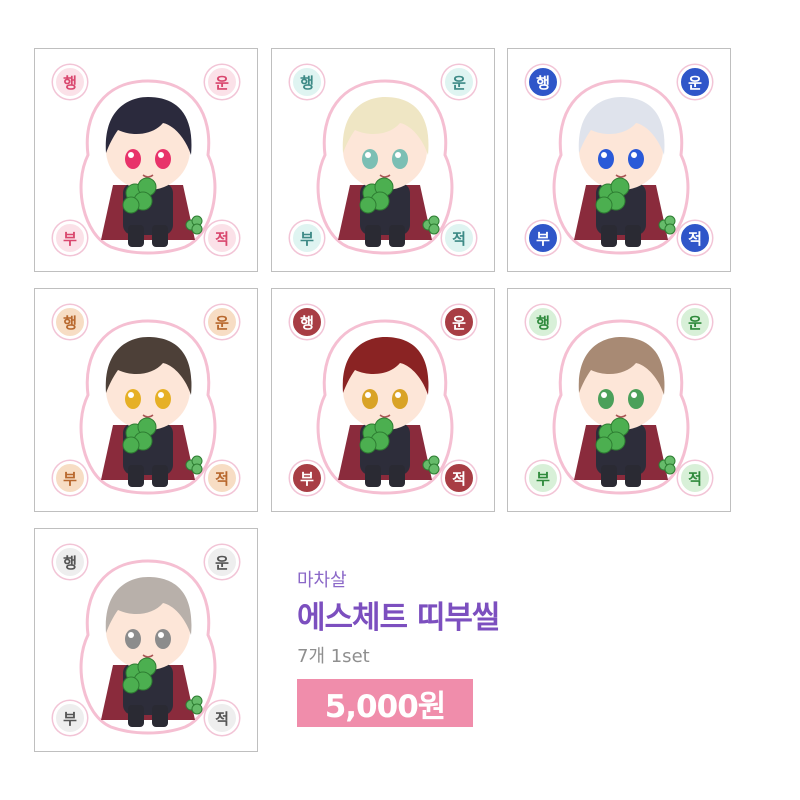 The image size is (800, 800). Describe the element at coordinates (398, 618) in the screenshot. I see `product-title: 에스체트 띠부씰` at that location.